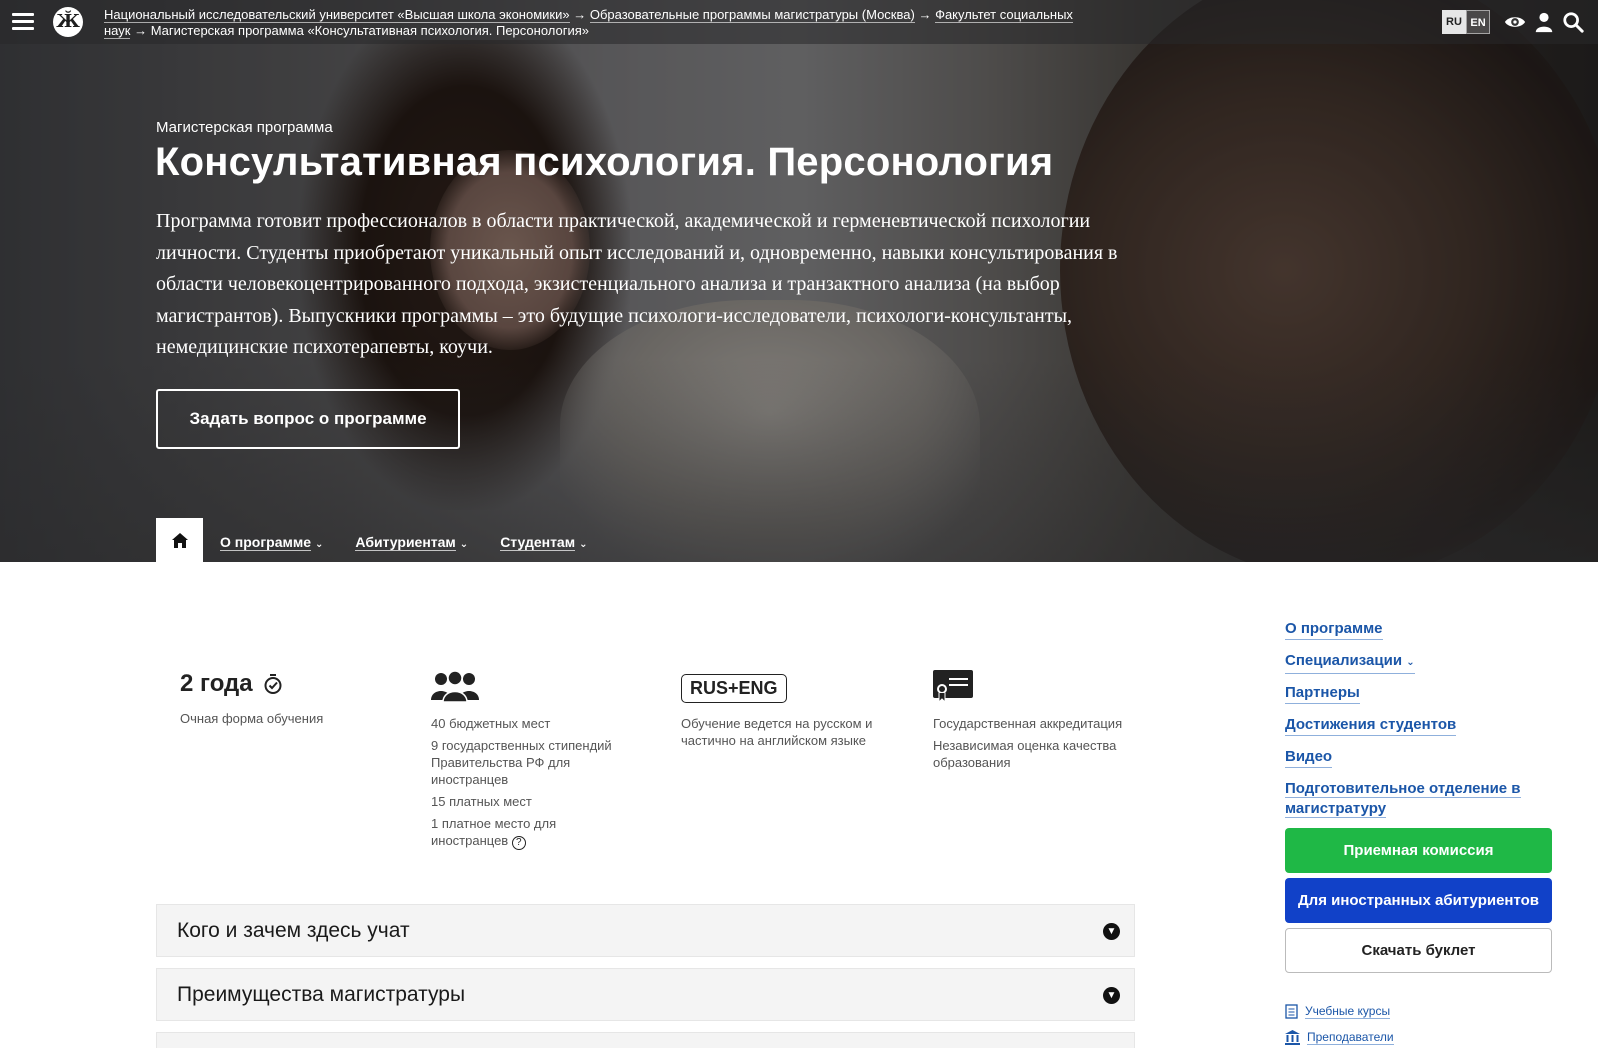 The width and height of the screenshot is (1598, 1048). What do you see at coordinates (645, 1040) in the screenshot?
I see `accordion-next` at bounding box center [645, 1040].